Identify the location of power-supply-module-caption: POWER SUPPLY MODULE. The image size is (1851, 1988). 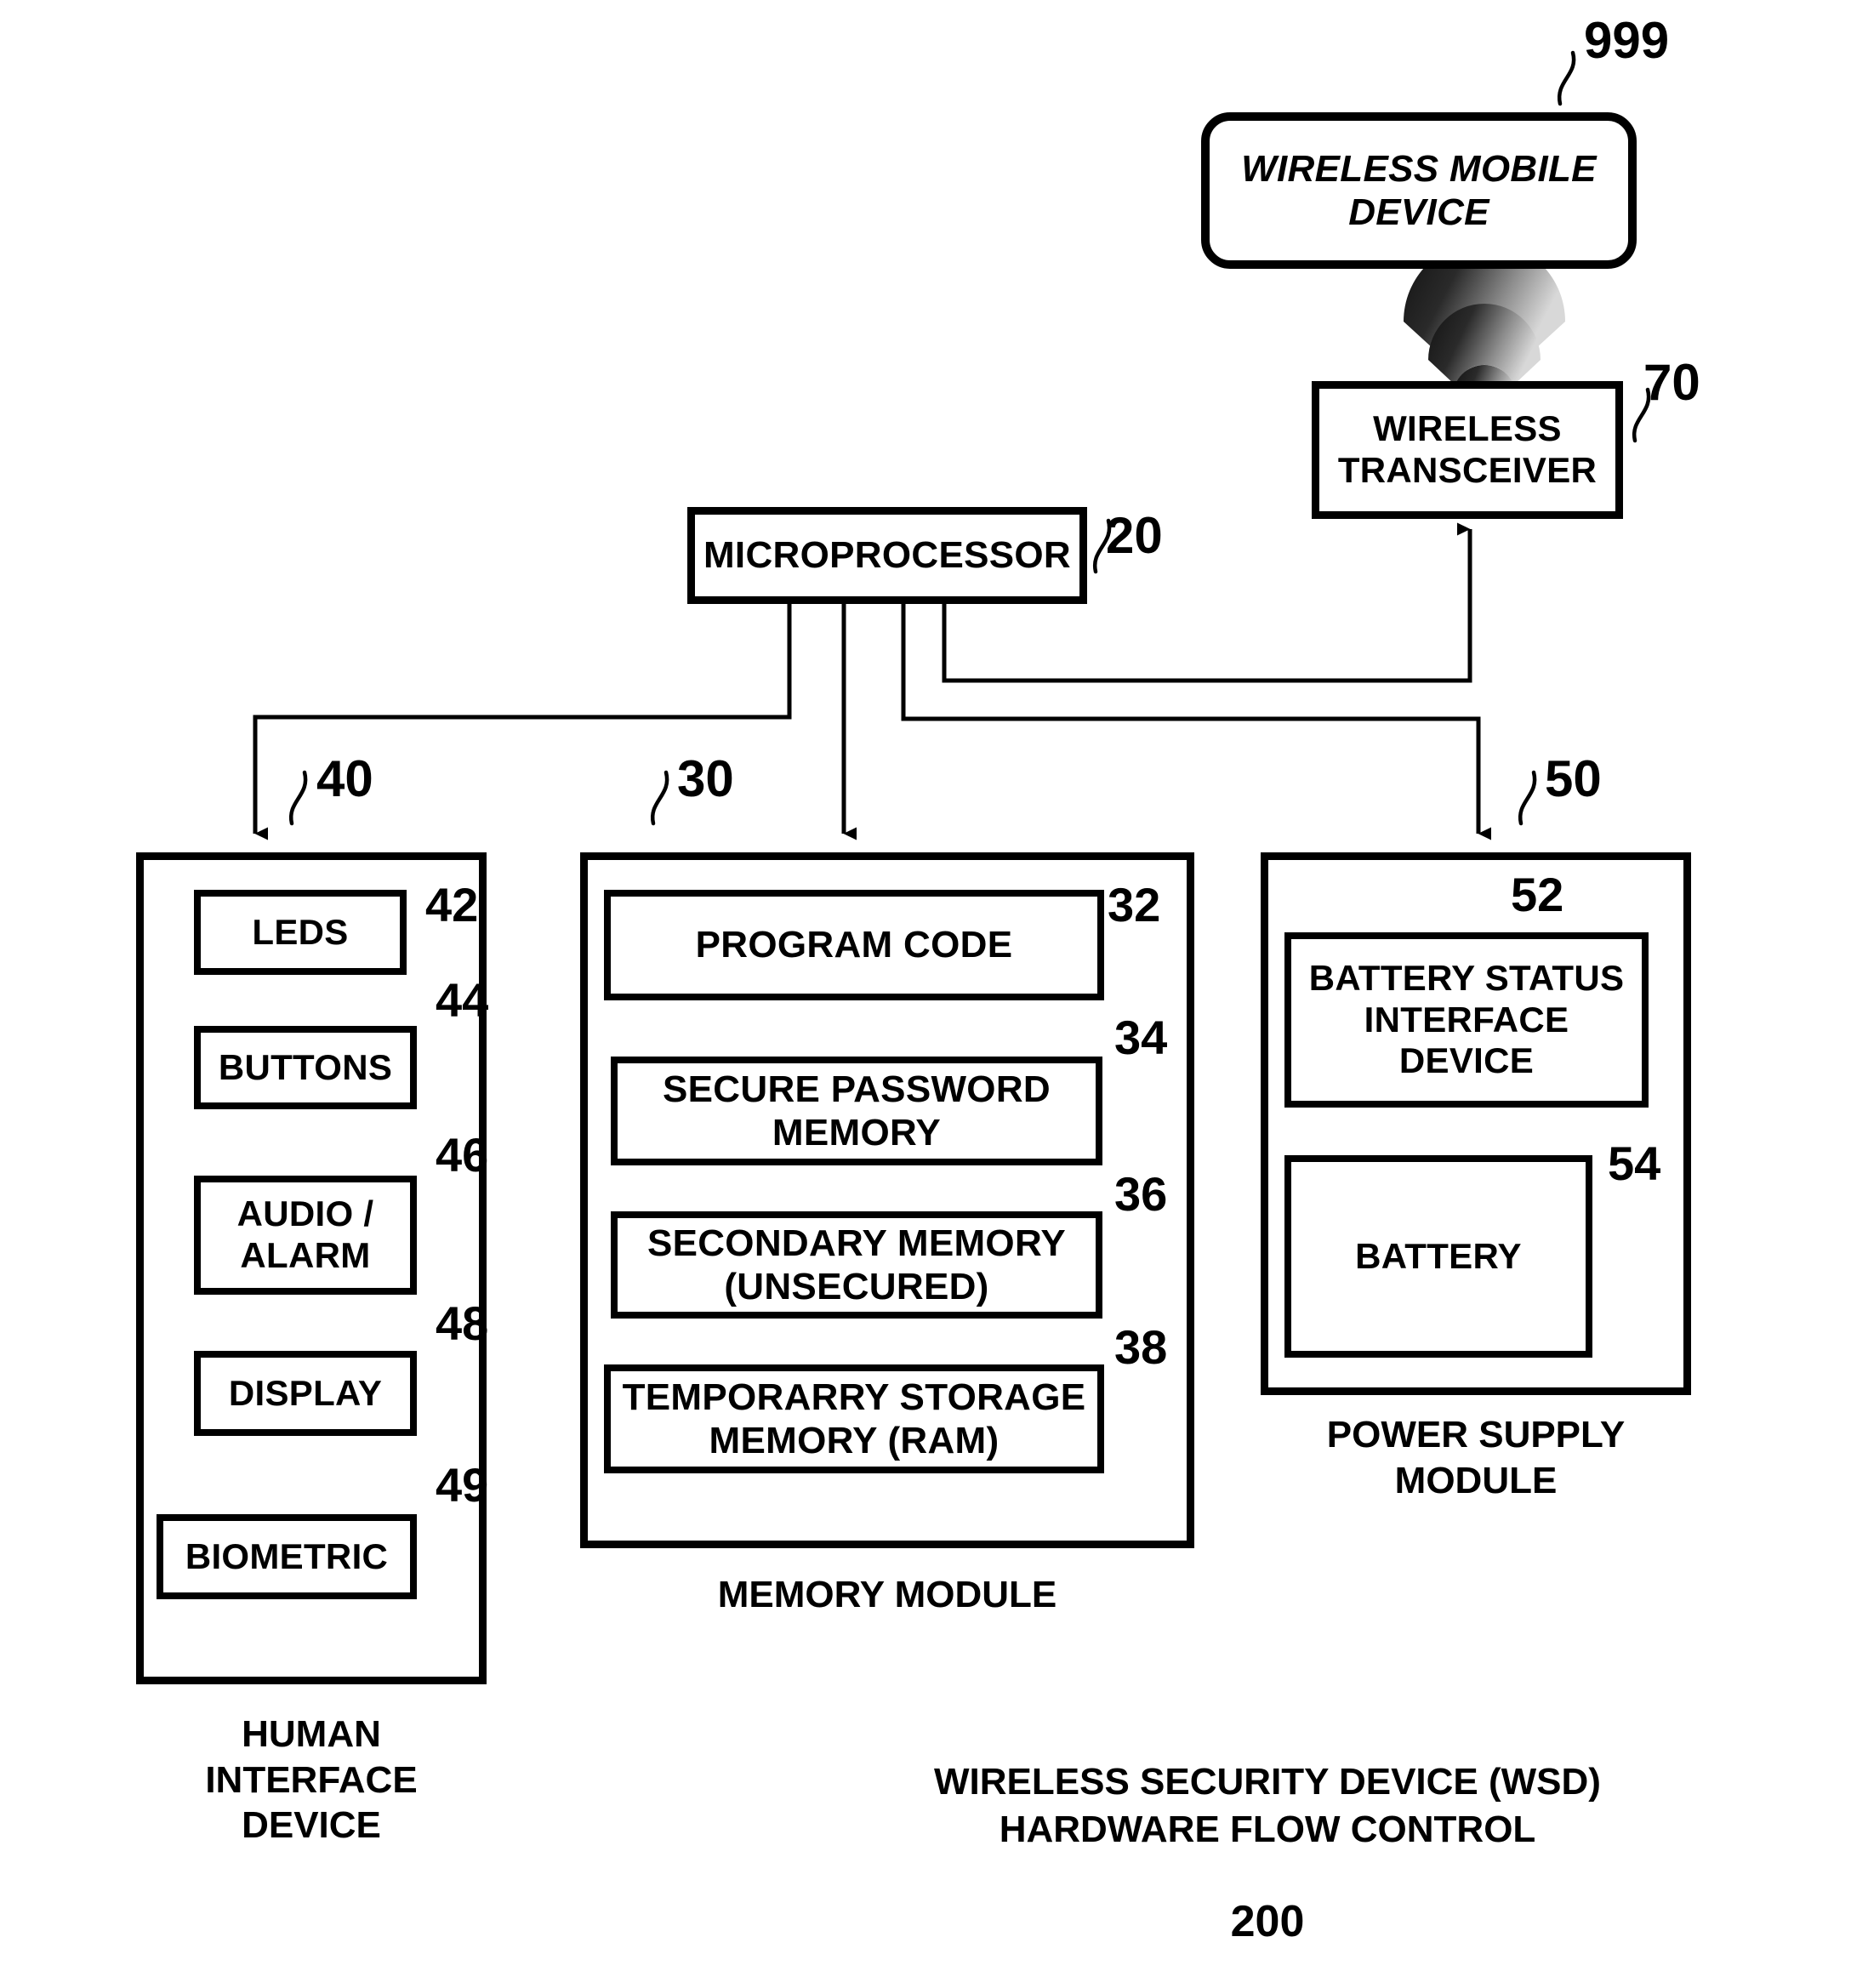
(1476, 1457).